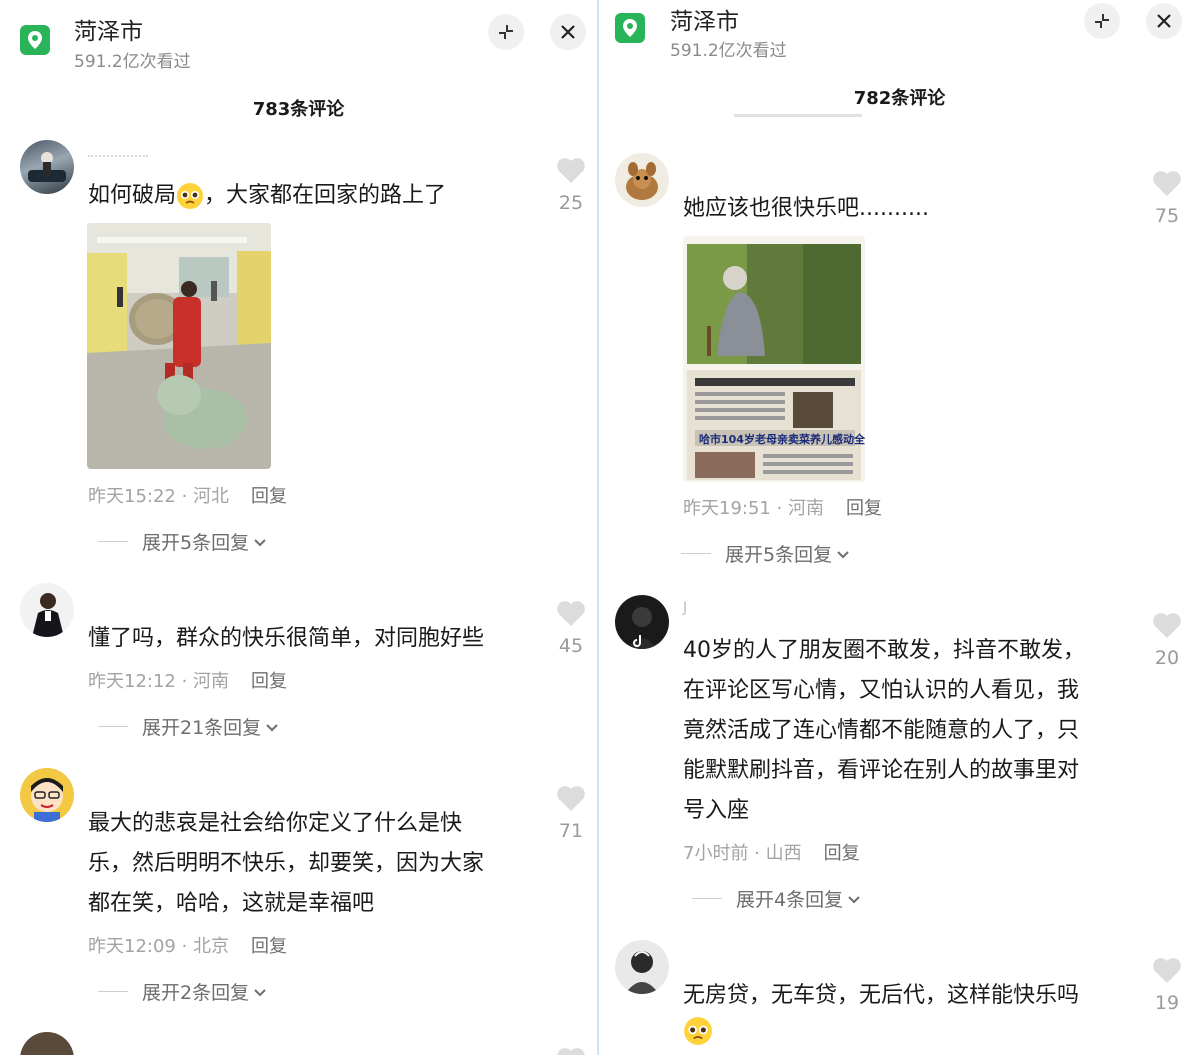 Image resolution: width=1200 pixels, height=1055 pixels. What do you see at coordinates (881, 690) in the screenshot?
I see `comment-line: 在评论区写心情，又怕认识的人看见，我` at bounding box center [881, 690].